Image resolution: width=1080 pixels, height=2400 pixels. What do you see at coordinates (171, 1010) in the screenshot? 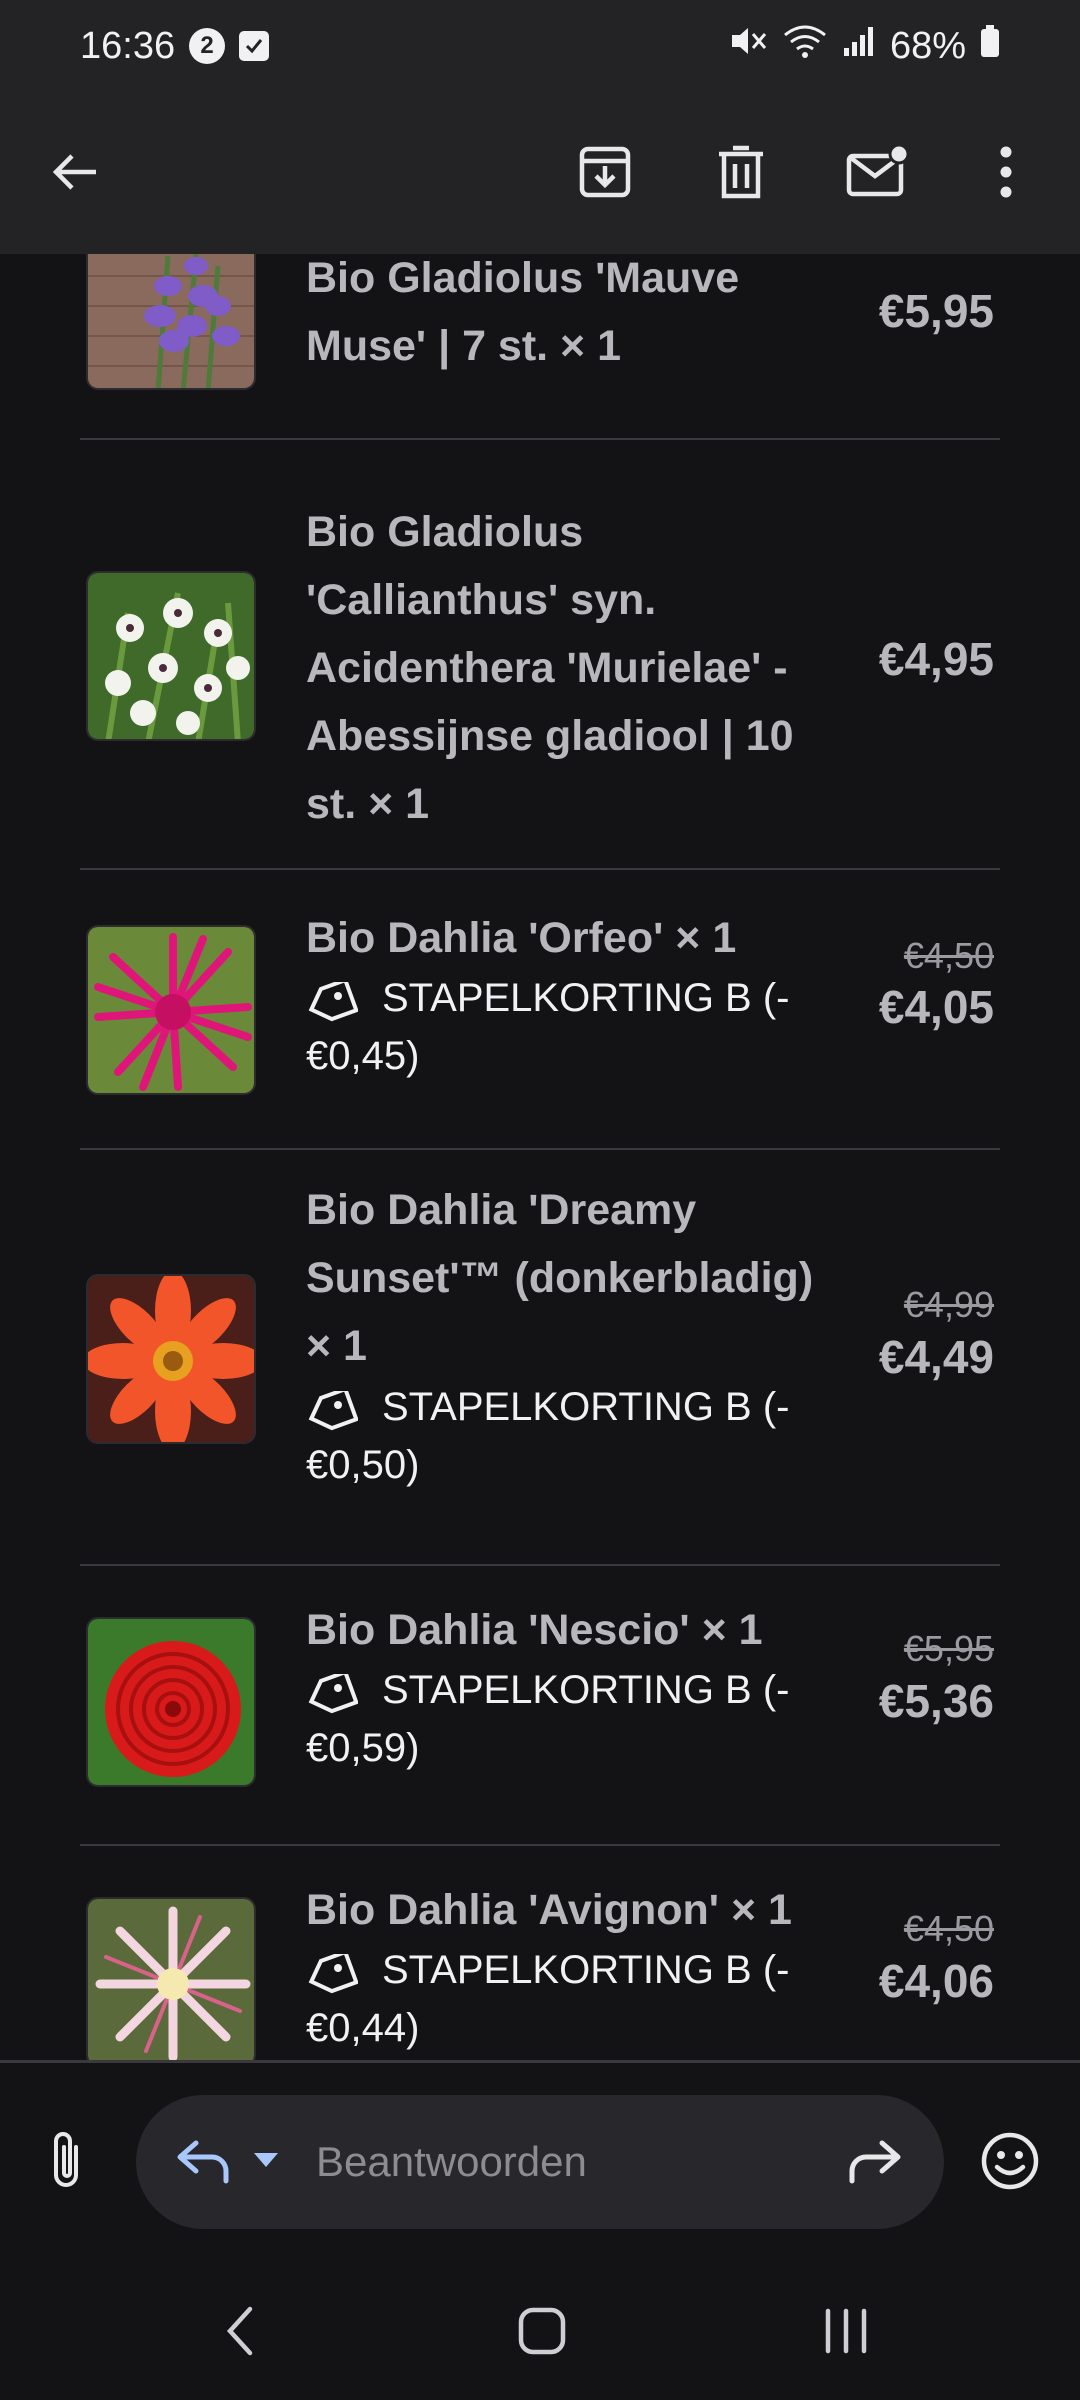
I see `pink-dahlia-image` at bounding box center [171, 1010].